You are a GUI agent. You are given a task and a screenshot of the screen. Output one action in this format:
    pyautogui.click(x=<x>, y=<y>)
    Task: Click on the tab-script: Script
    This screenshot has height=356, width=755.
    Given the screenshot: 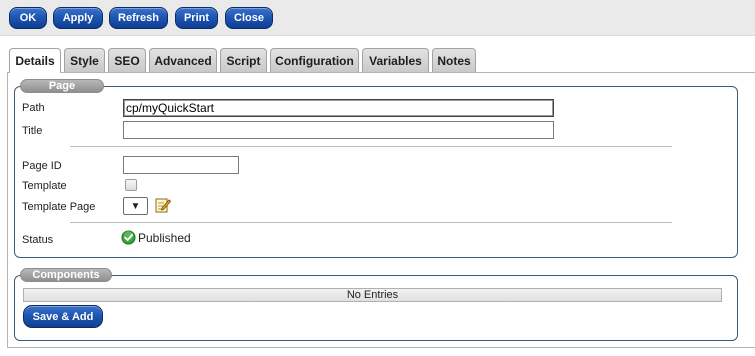 What is the action you would take?
    pyautogui.click(x=243, y=60)
    